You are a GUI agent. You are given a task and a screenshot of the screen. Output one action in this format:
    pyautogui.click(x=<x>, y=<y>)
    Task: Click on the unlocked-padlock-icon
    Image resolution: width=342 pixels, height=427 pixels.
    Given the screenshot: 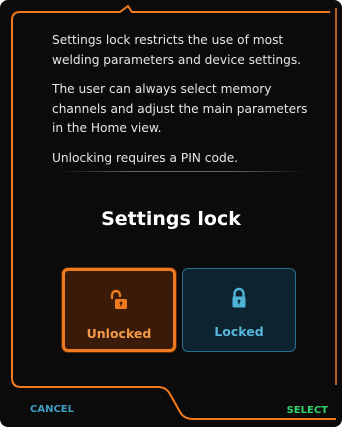 What is the action you would take?
    pyautogui.click(x=119, y=300)
    